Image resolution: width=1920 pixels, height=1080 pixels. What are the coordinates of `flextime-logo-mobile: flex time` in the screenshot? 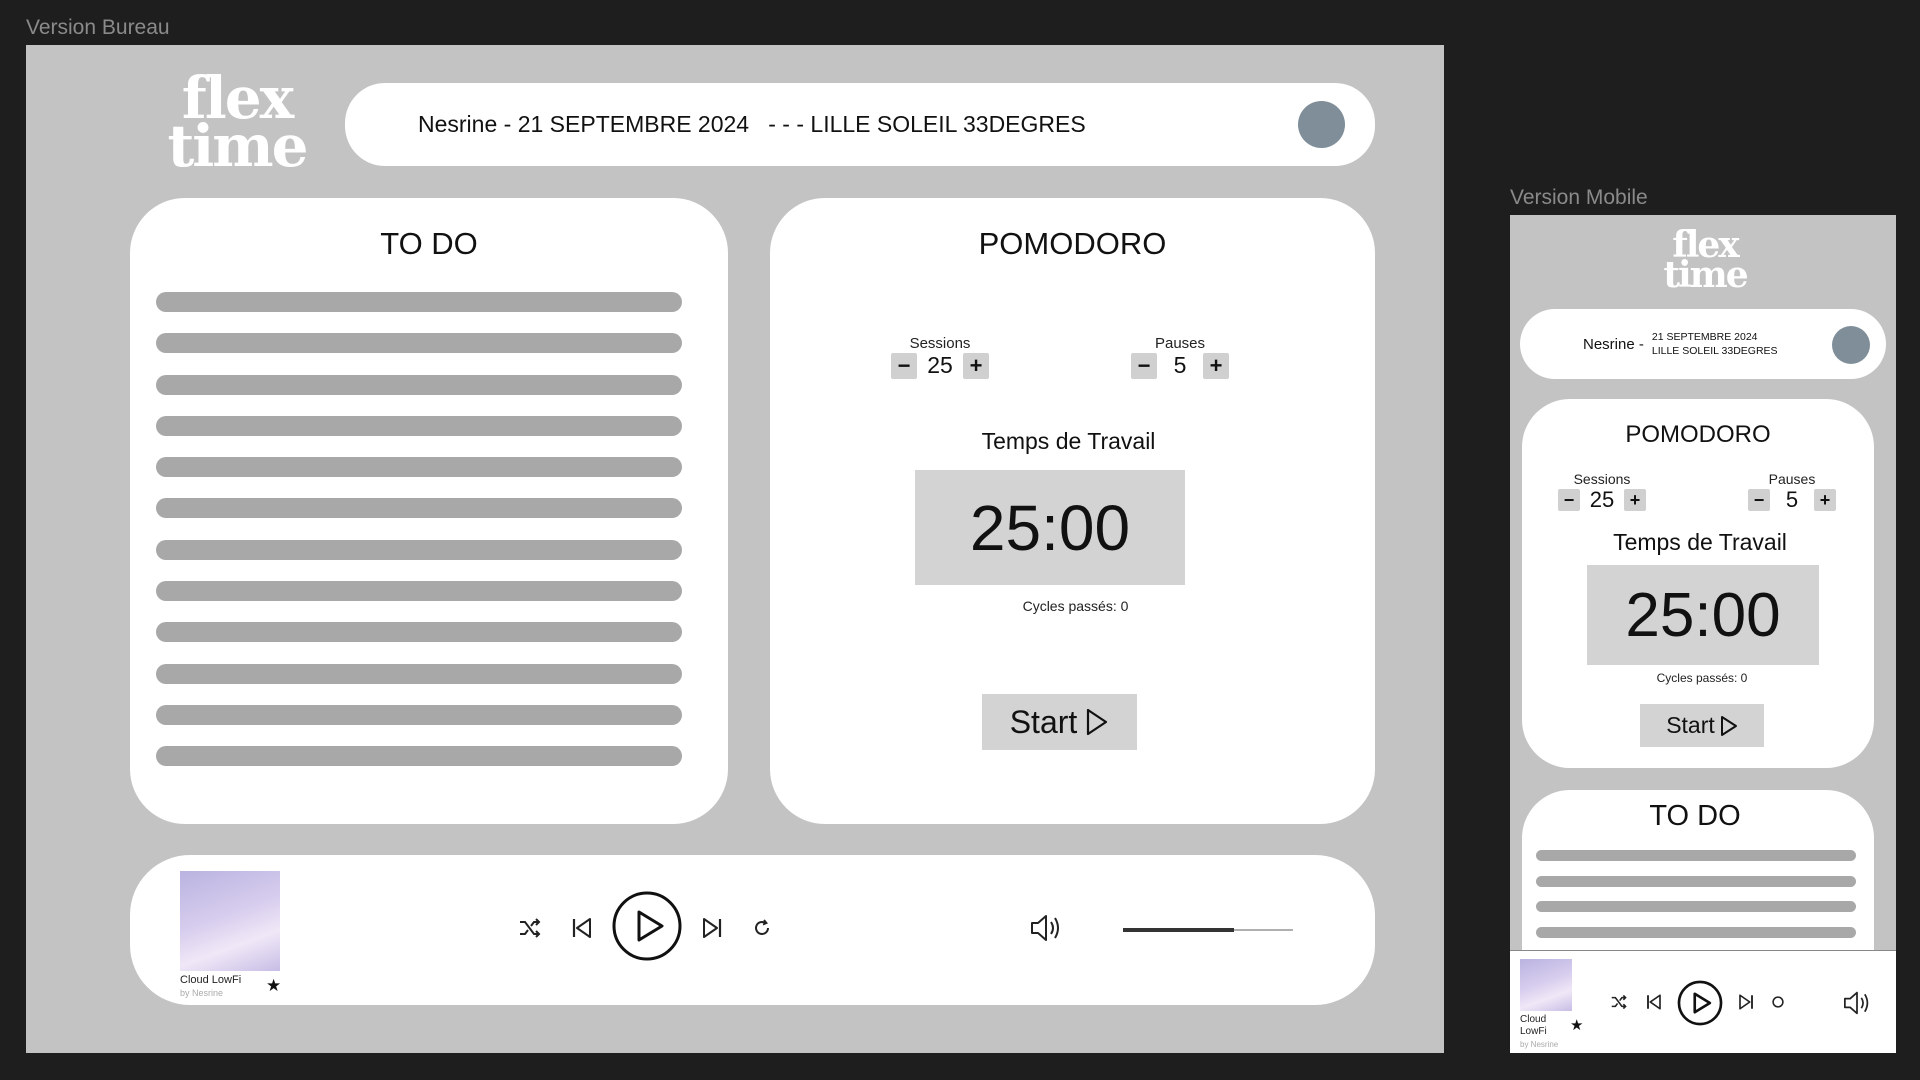 It's located at (1705, 261).